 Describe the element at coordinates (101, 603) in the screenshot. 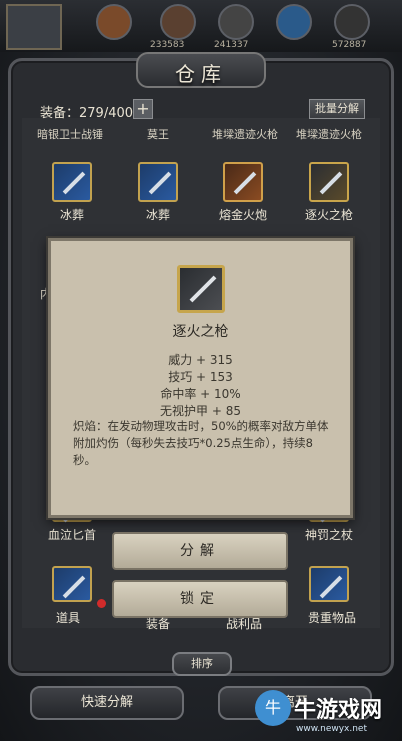

I see `notification-dot` at that location.